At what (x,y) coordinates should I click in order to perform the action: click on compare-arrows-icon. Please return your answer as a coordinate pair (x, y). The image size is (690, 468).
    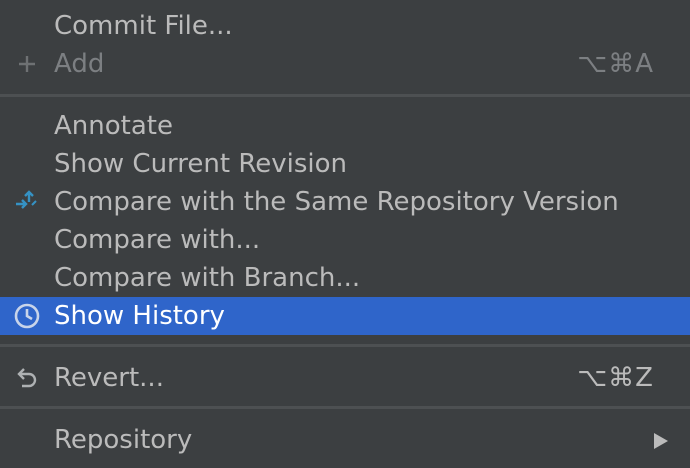
    Looking at the image, I should click on (27, 202).